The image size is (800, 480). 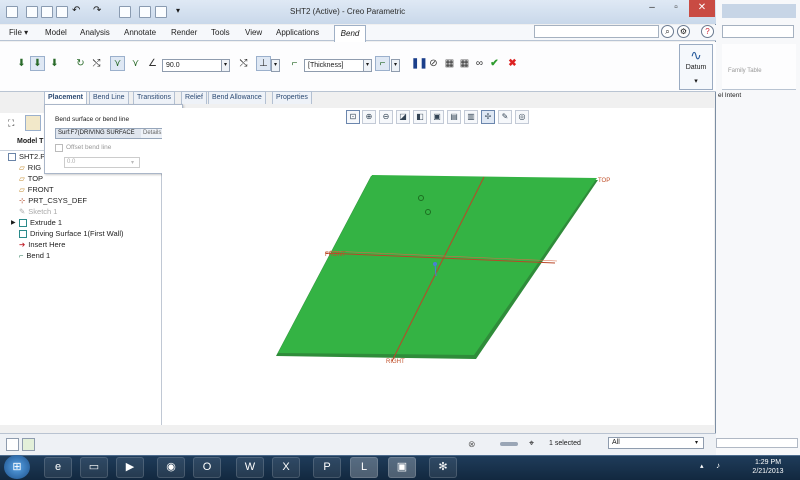 What do you see at coordinates (449, 63) in the screenshot?
I see `preview-icon: ▦` at bounding box center [449, 63].